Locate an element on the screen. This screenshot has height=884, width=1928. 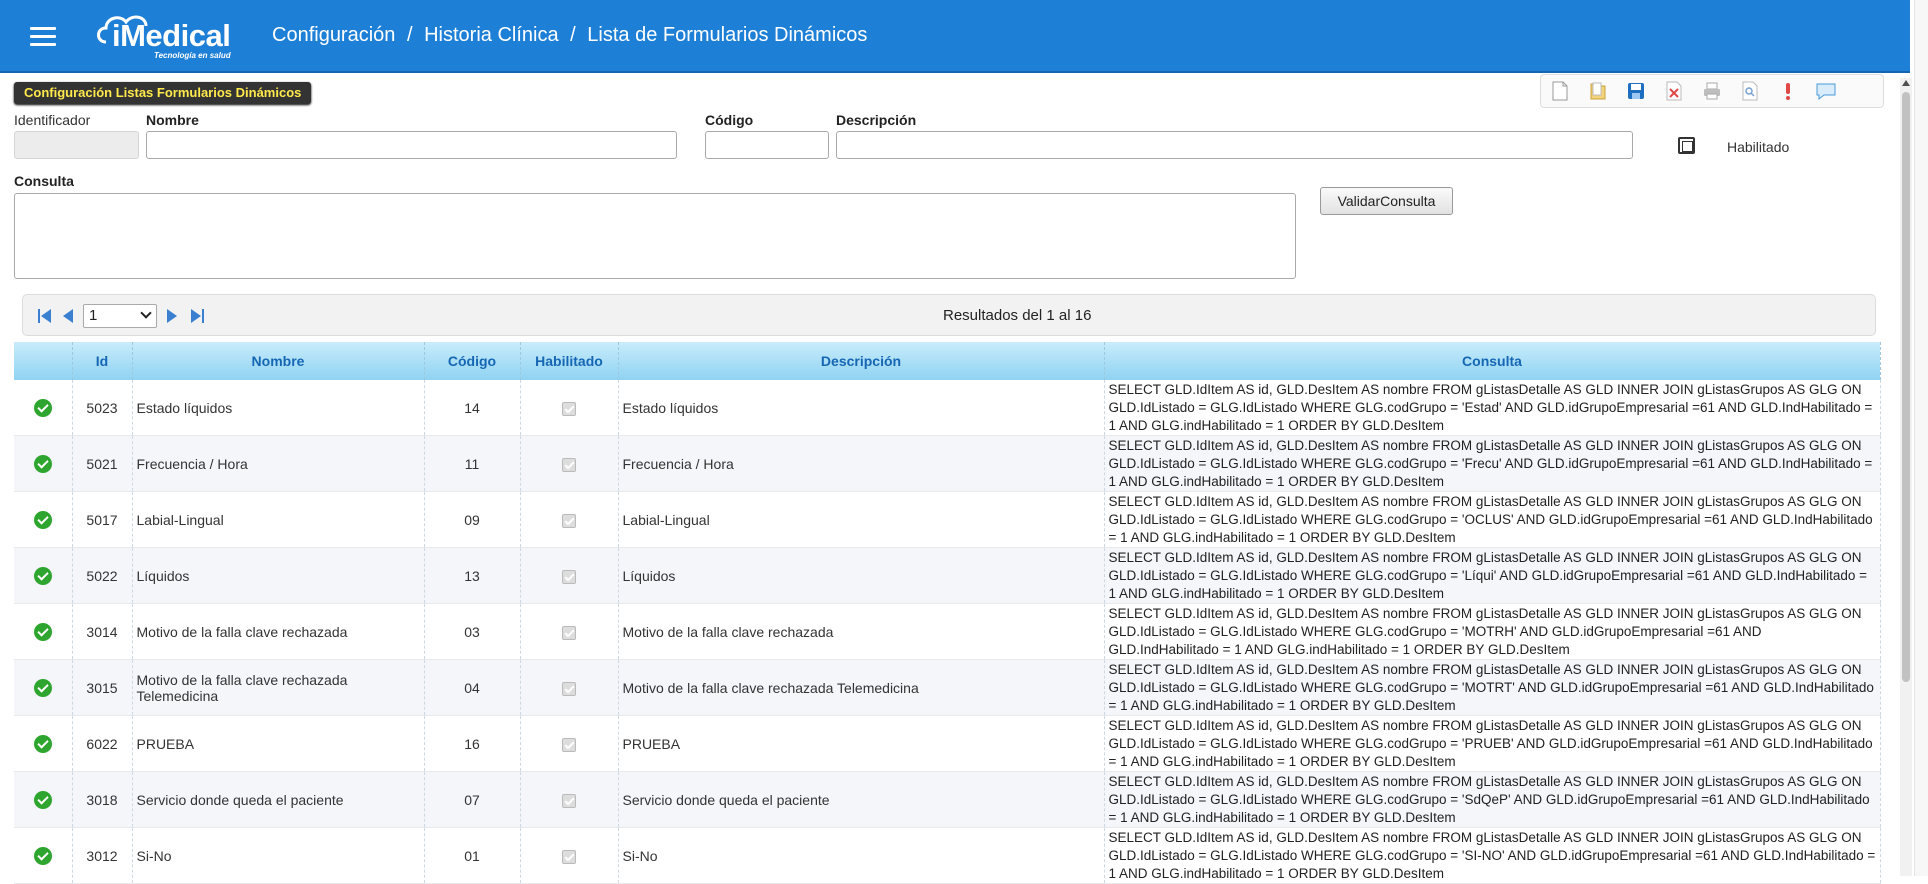
identificador-field is located at coordinates (76, 145).